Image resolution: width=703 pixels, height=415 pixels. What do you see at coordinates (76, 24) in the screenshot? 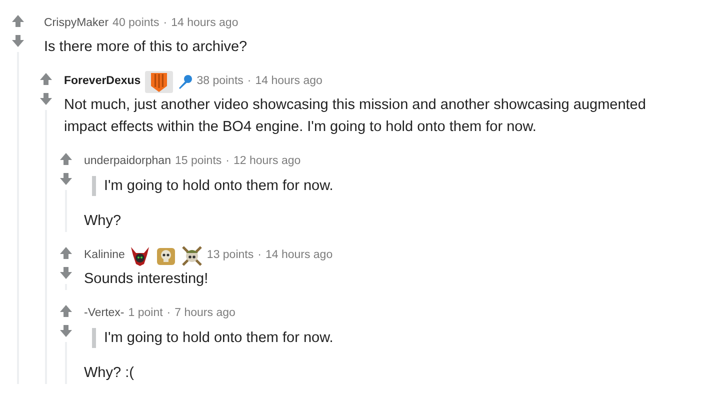
I see `username-link: CrispyMaker` at bounding box center [76, 24].